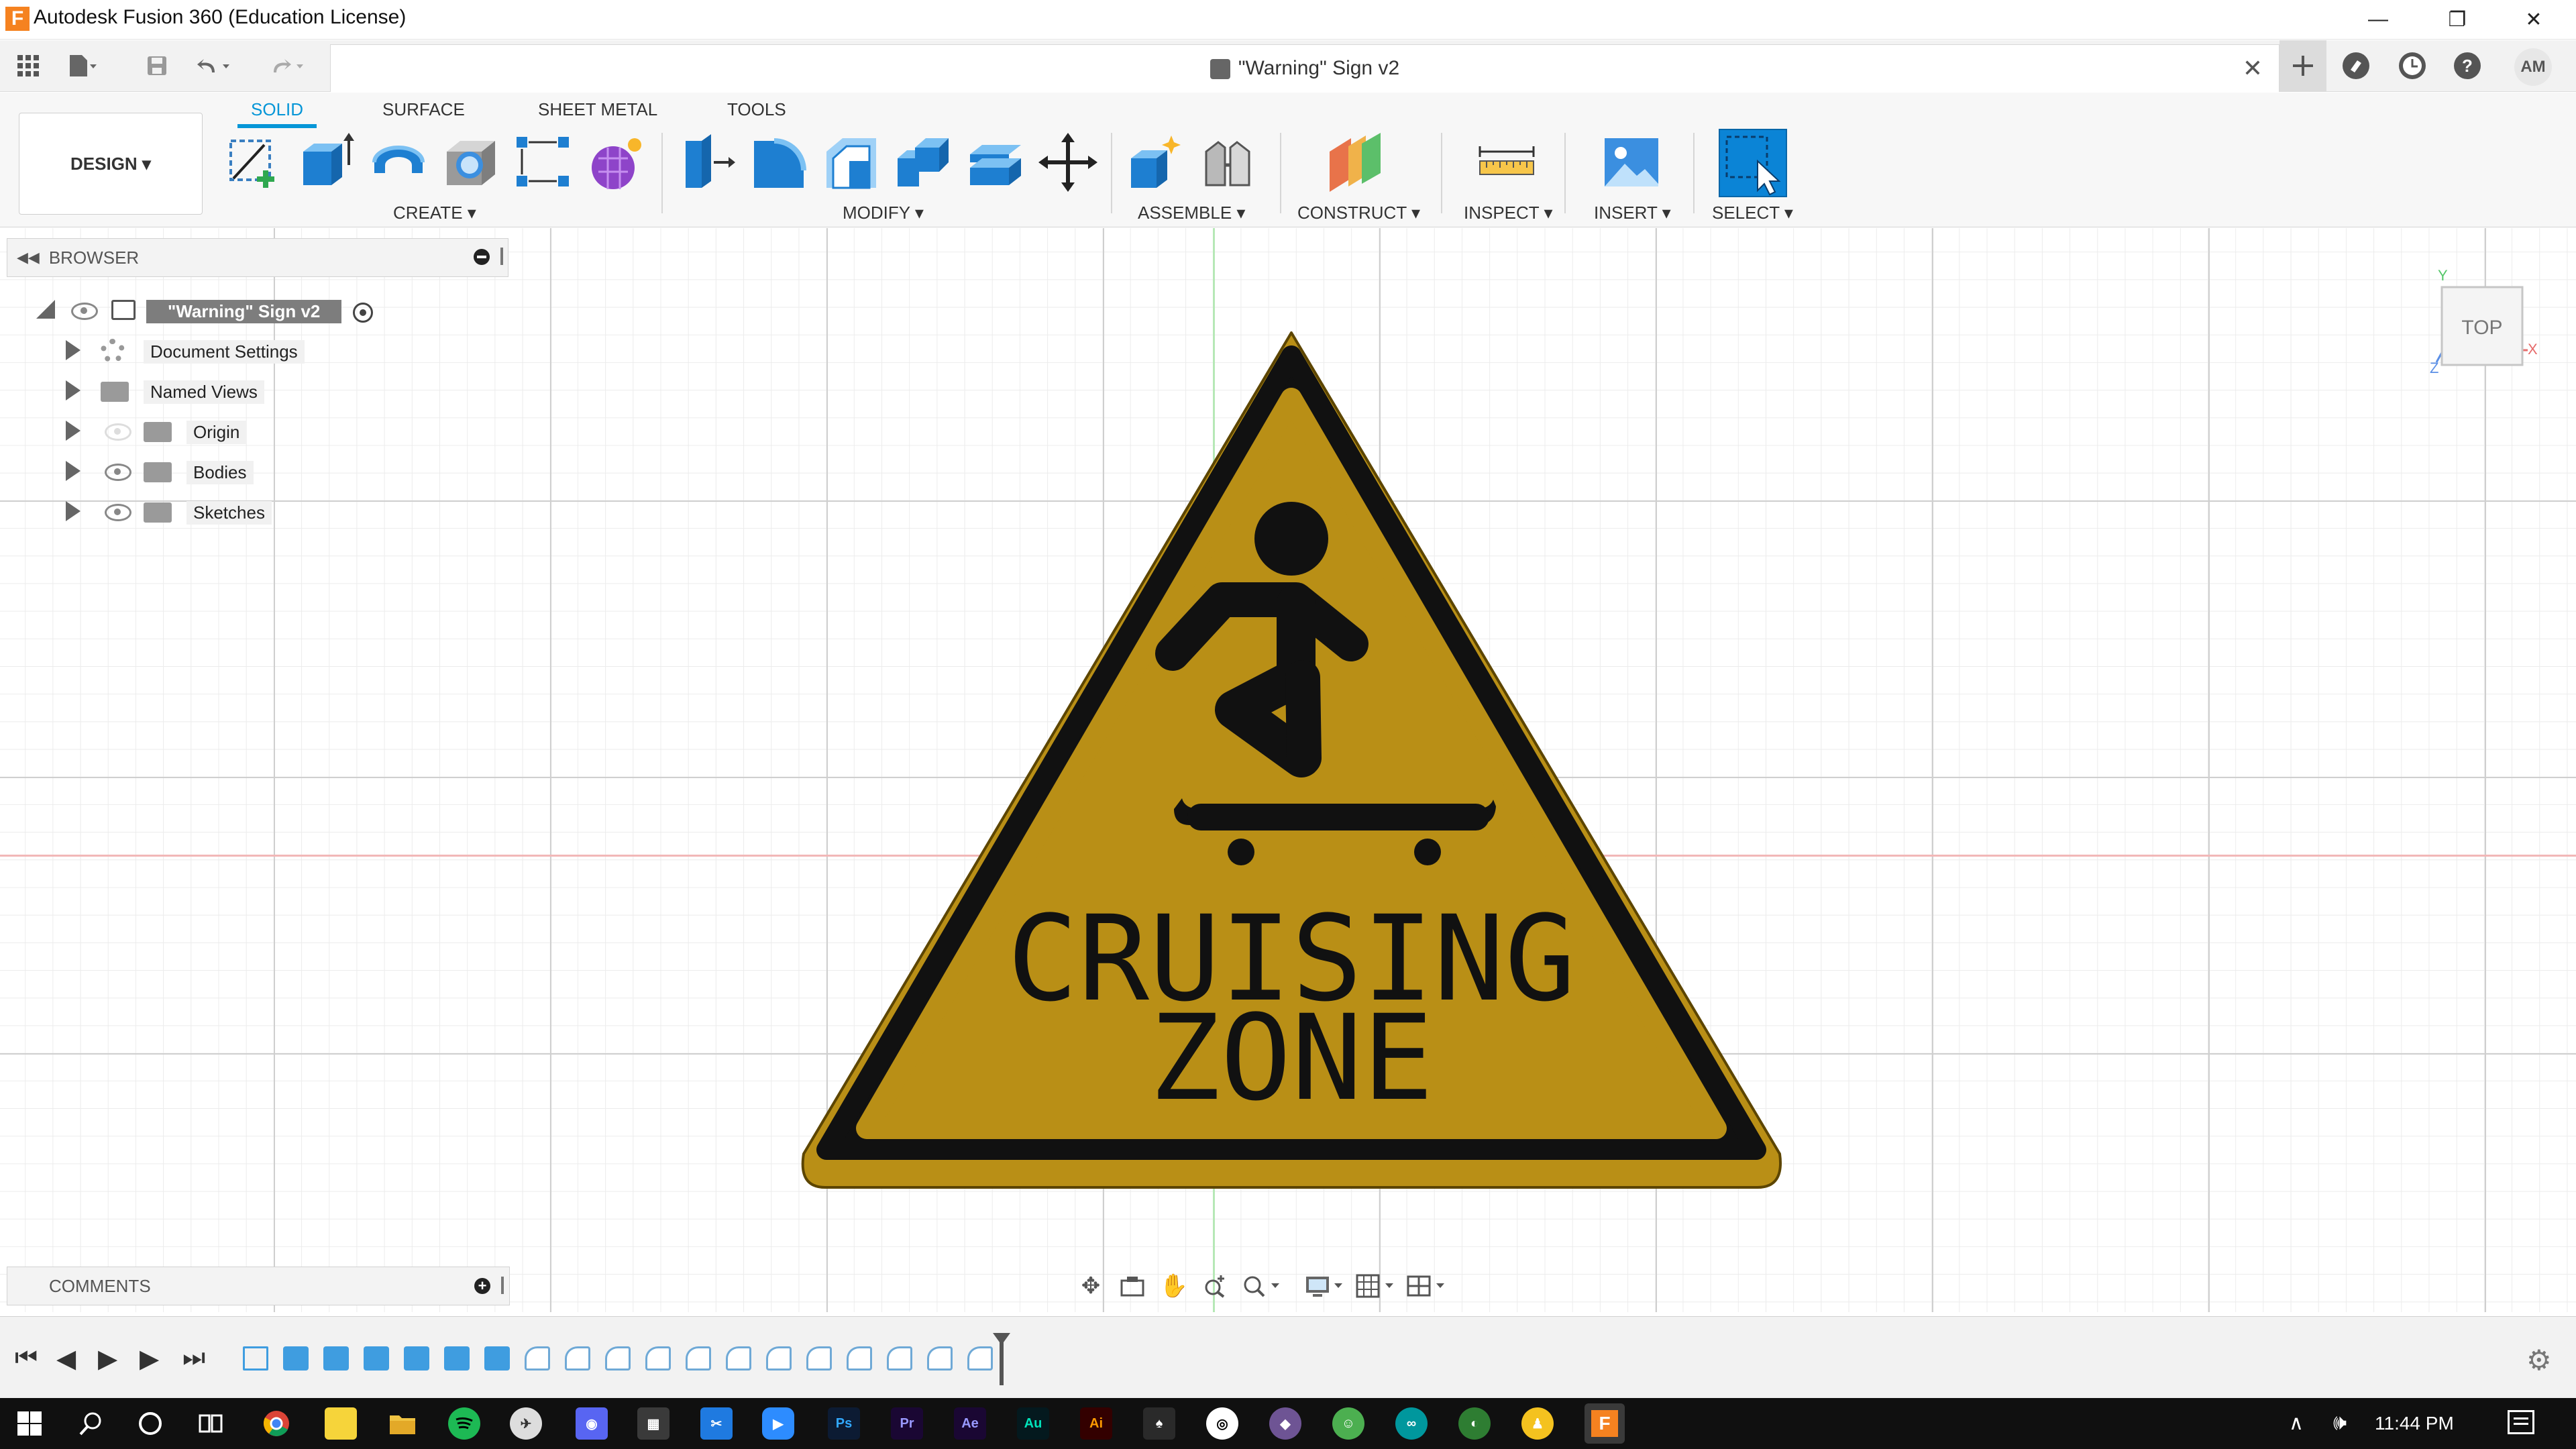  I want to click on step-forward-icon: ▶, so click(149, 1359).